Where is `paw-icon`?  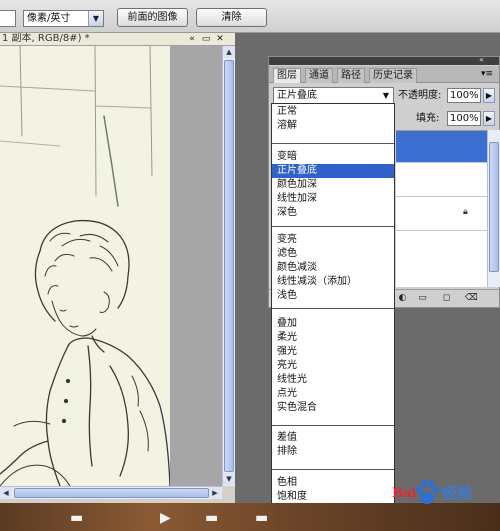 paw-icon is located at coordinates (427, 492).